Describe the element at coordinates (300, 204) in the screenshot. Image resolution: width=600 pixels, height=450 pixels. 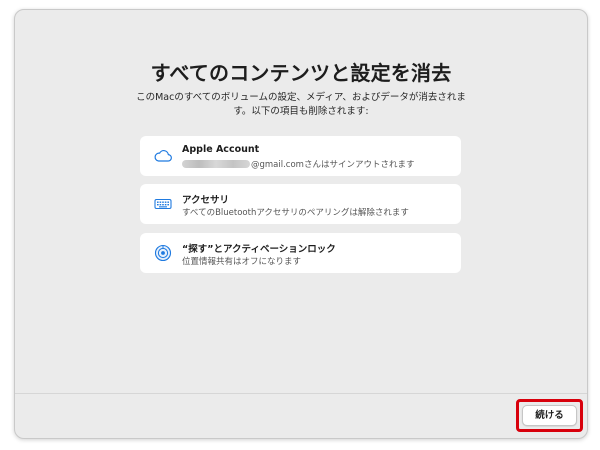
I see `accessories-item: アクセサリ すべてのBluetoothアクセサリのペアリングは解除されます` at that location.